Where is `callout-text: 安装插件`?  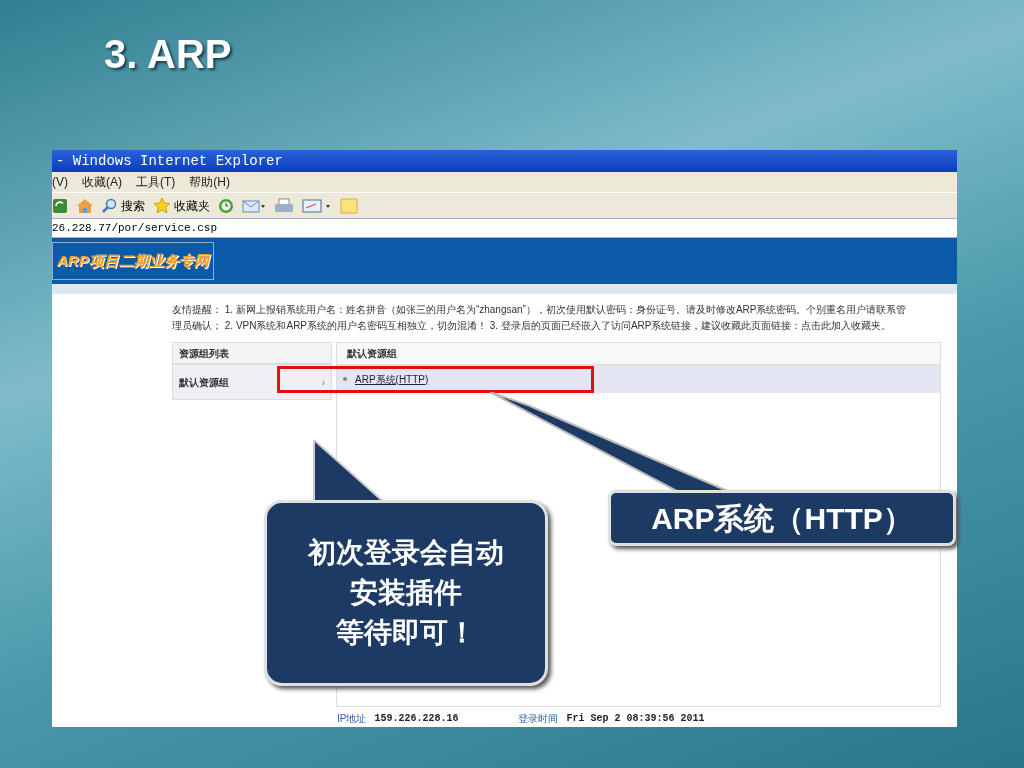 callout-text: 安装插件 is located at coordinates (406, 593).